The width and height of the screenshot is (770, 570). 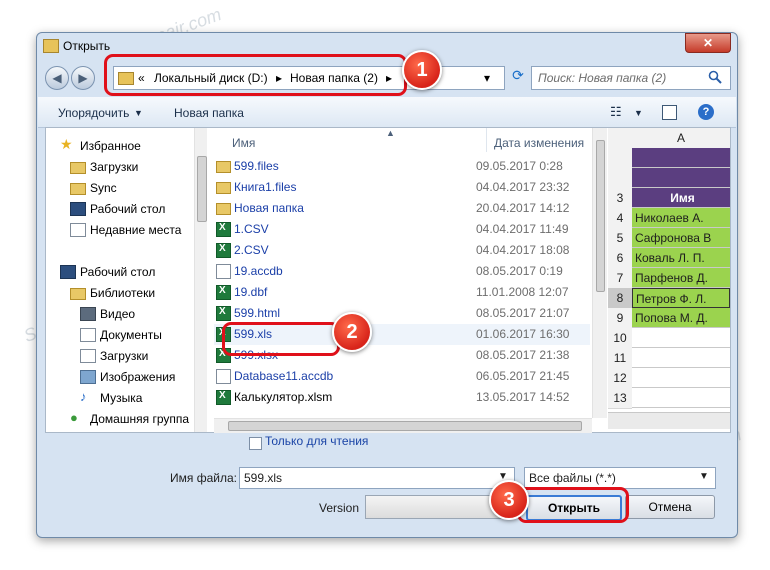 What do you see at coordinates (620, 378) in the screenshot?
I see `row-number: 12` at bounding box center [620, 378].